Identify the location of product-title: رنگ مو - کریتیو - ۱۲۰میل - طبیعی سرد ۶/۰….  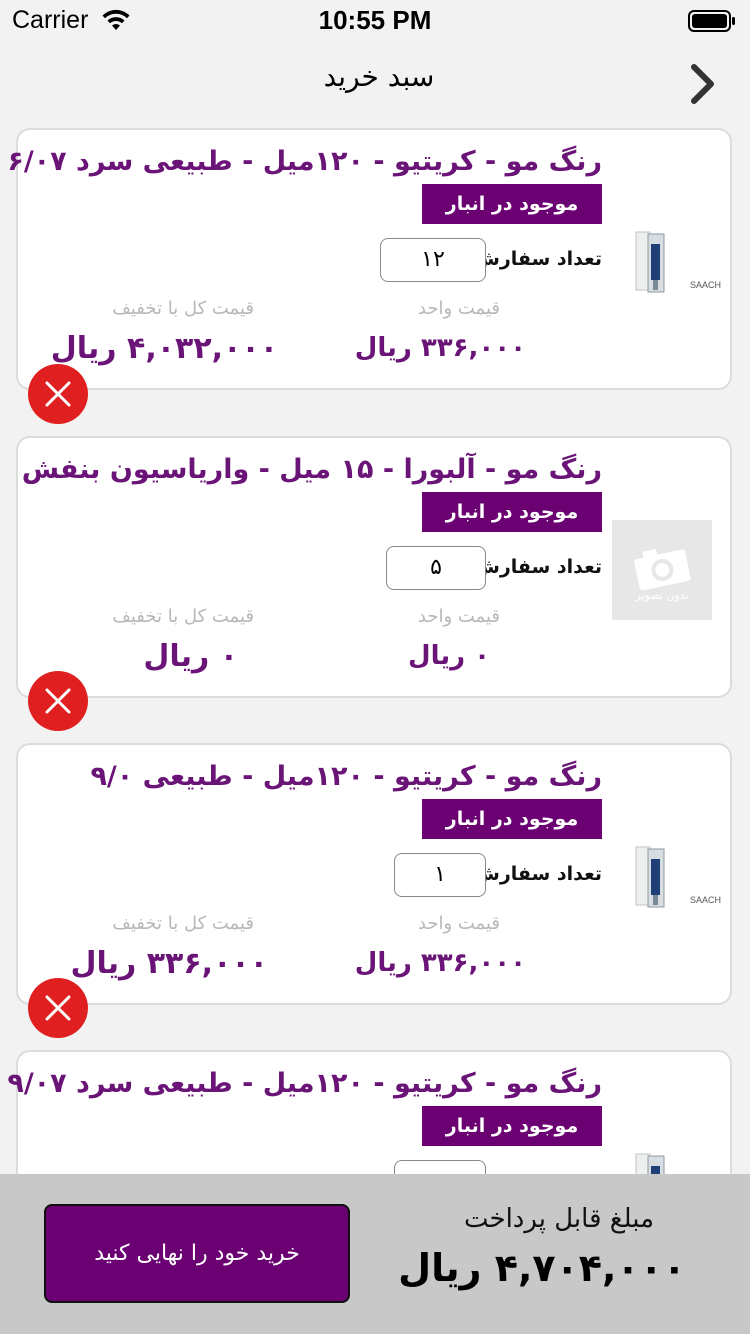
(304, 161).